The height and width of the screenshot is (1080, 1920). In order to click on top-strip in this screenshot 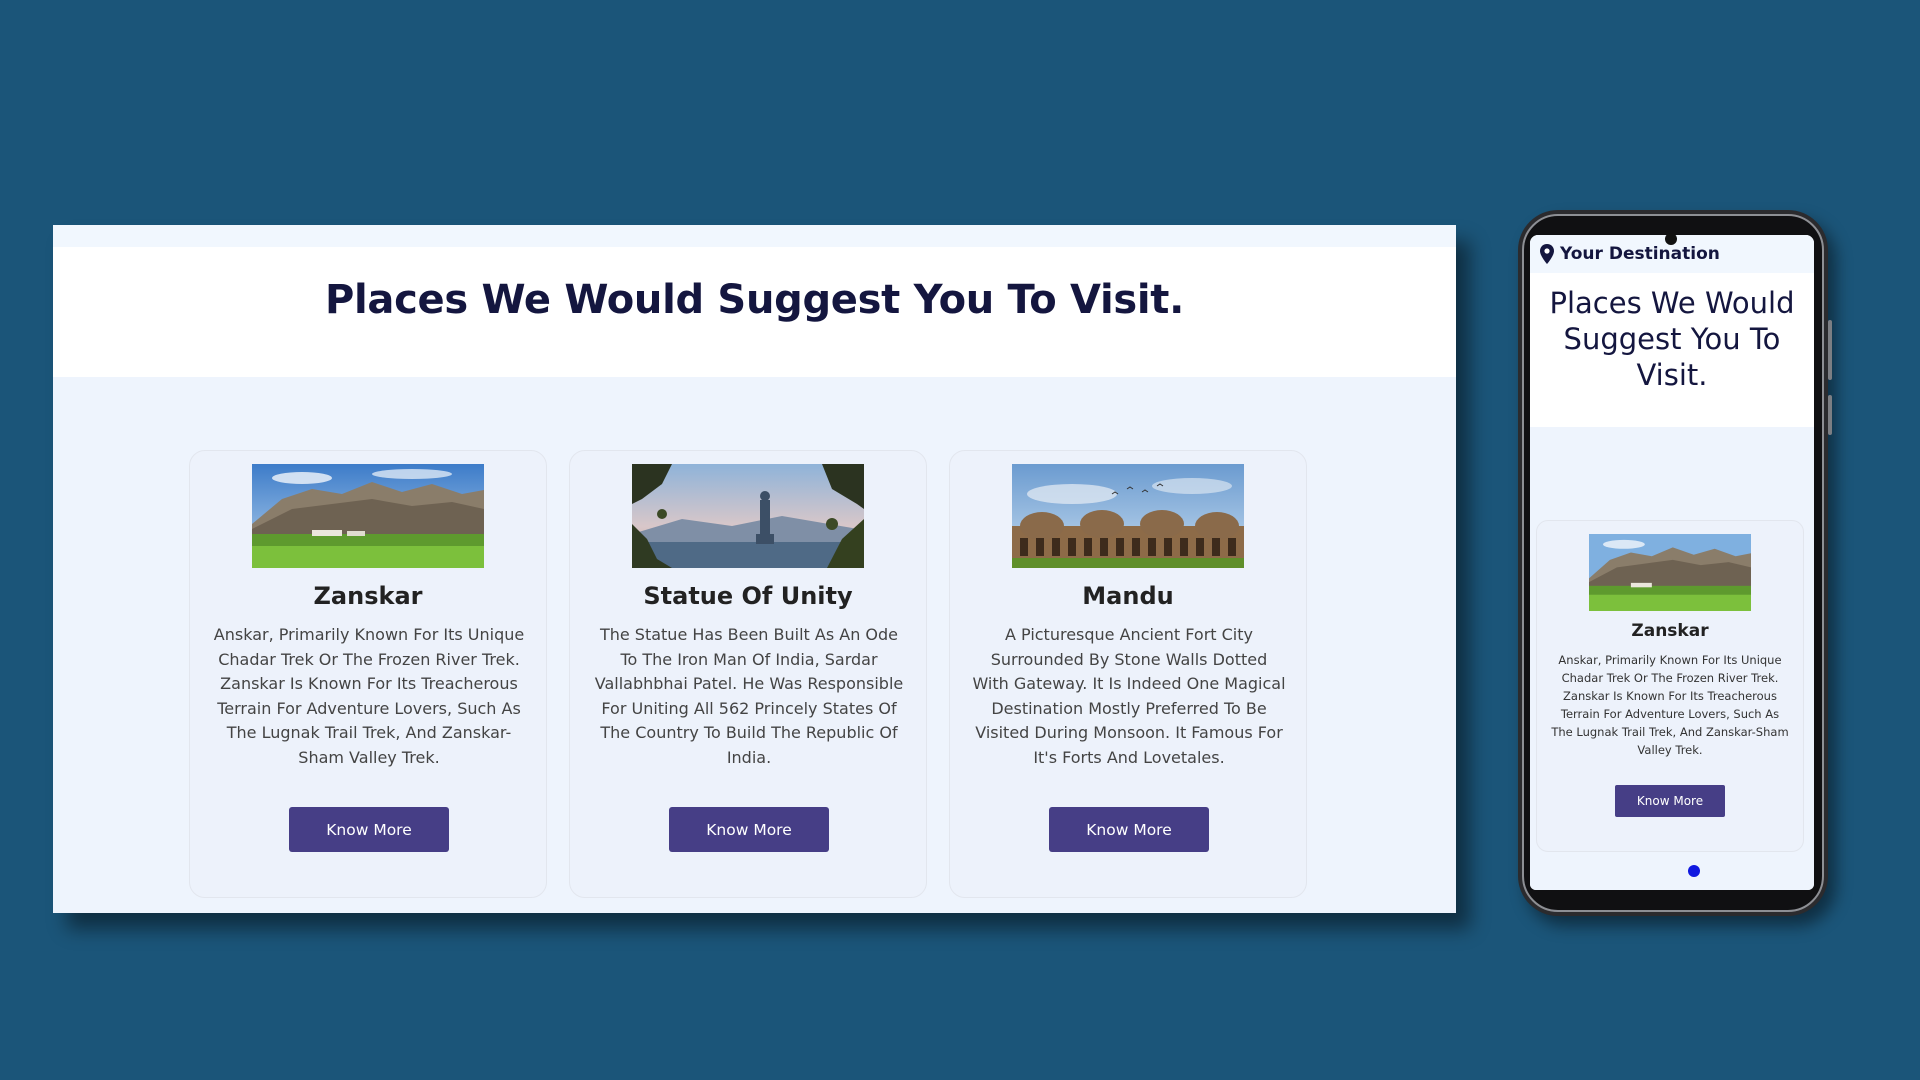, I will do `click(754, 236)`.